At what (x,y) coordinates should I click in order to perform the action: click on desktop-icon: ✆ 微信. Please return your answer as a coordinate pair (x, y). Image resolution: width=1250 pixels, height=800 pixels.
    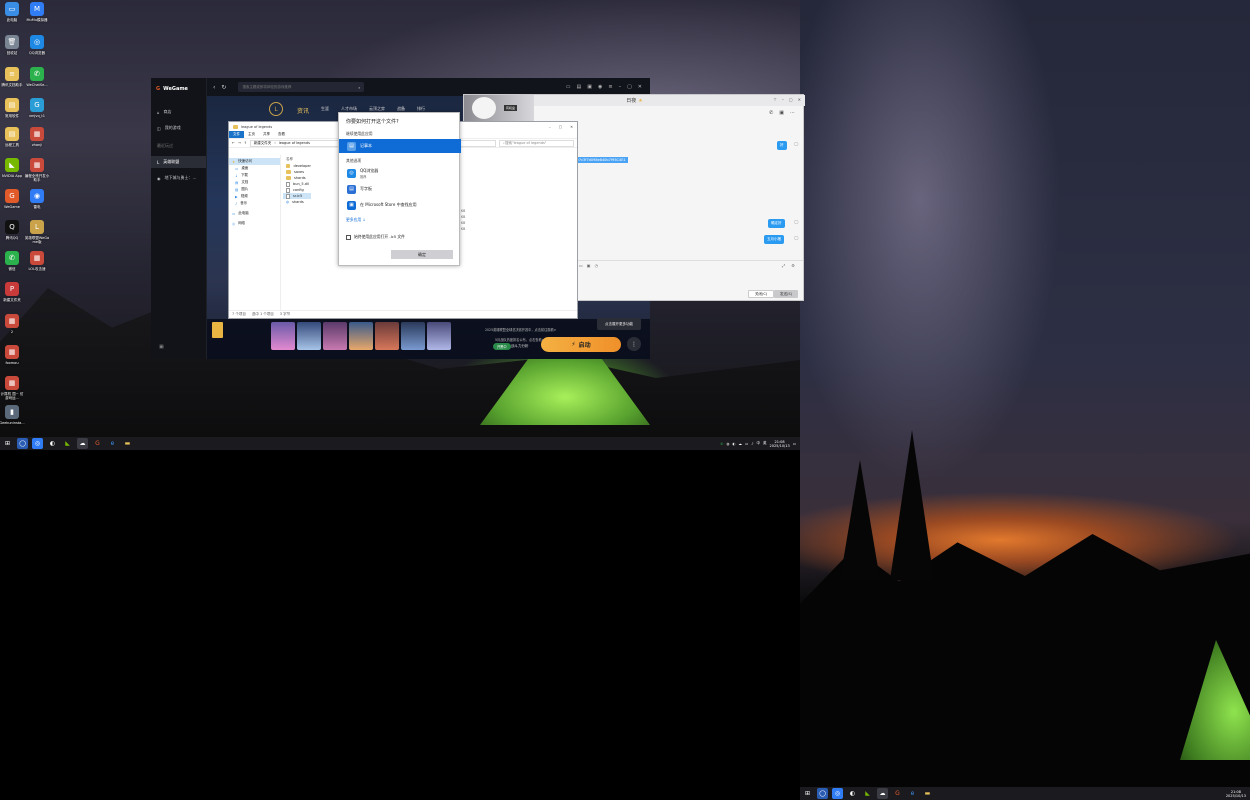
    Looking at the image, I should click on (12, 268).